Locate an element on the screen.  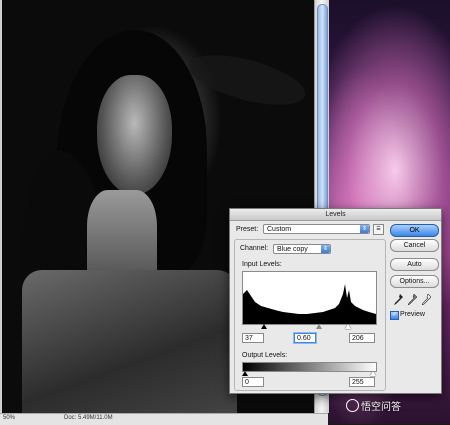
white-eyedropper-icon is located at coordinates (426, 299).